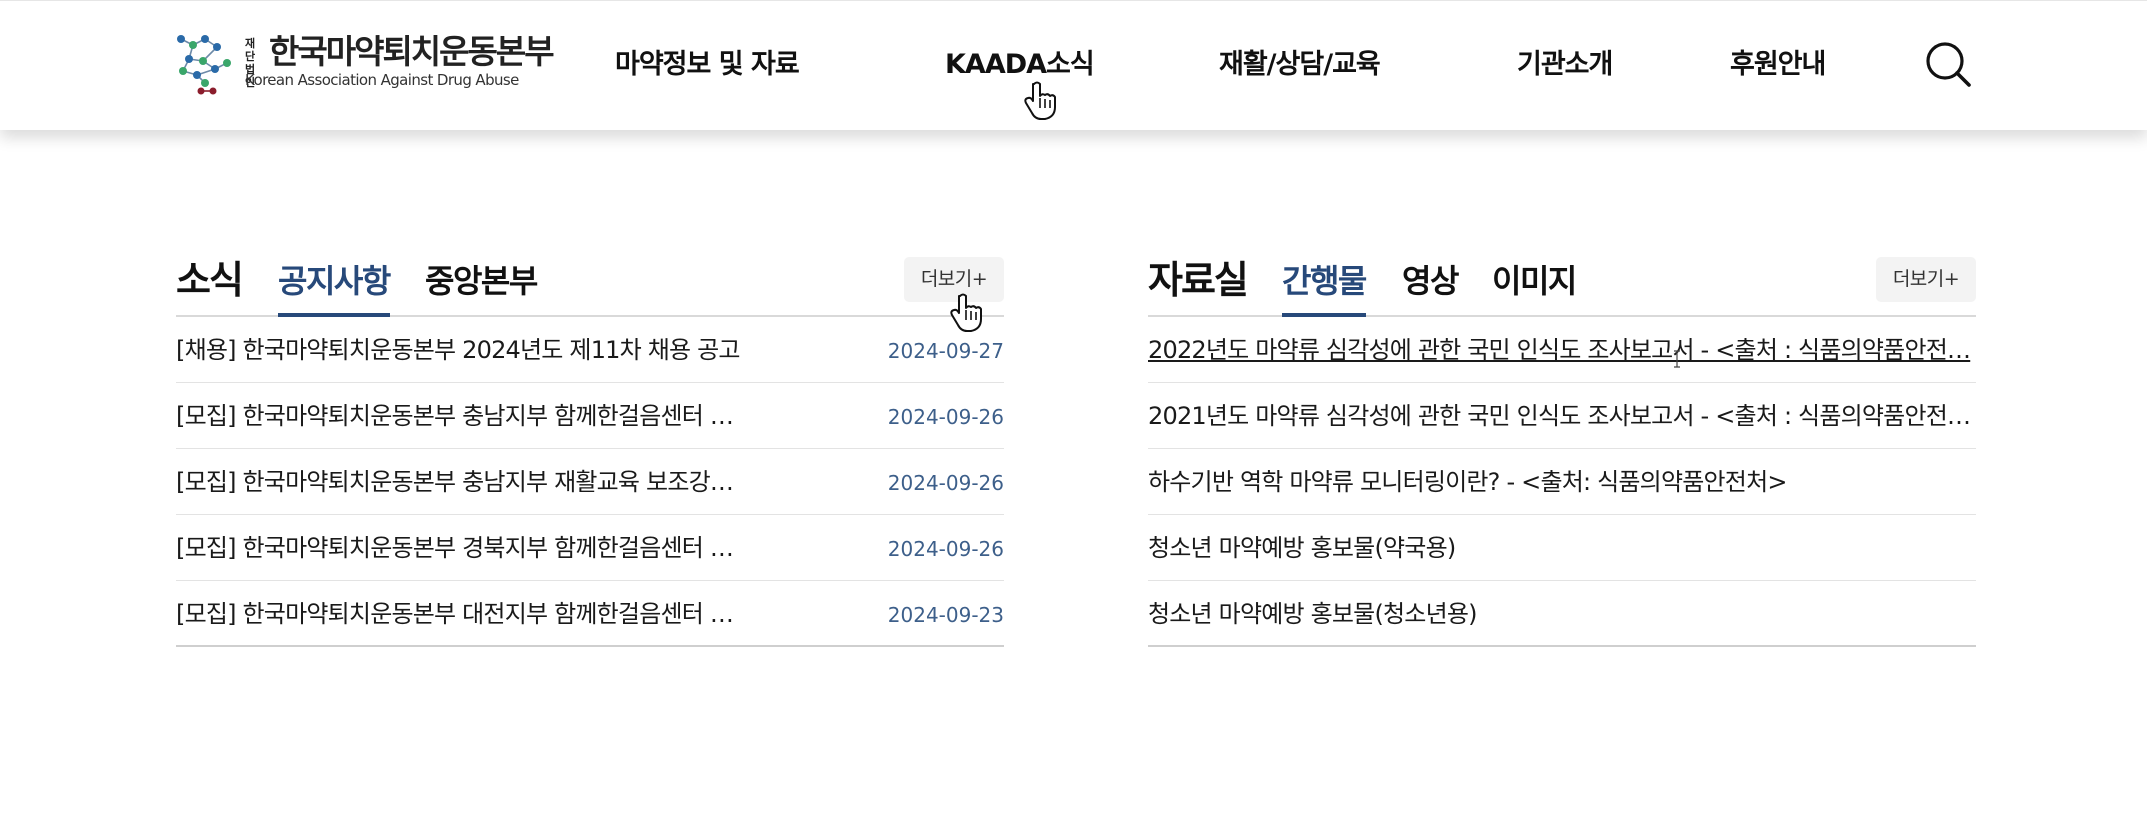 The height and width of the screenshot is (820, 2147). What do you see at coordinates (1324, 287) in the screenshot?
I see `tab-publications: 간행물` at bounding box center [1324, 287].